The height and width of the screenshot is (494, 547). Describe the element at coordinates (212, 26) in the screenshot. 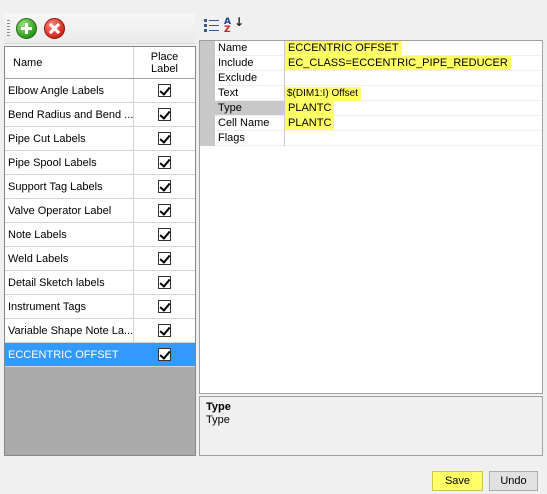

I see `categorized-icon` at that location.